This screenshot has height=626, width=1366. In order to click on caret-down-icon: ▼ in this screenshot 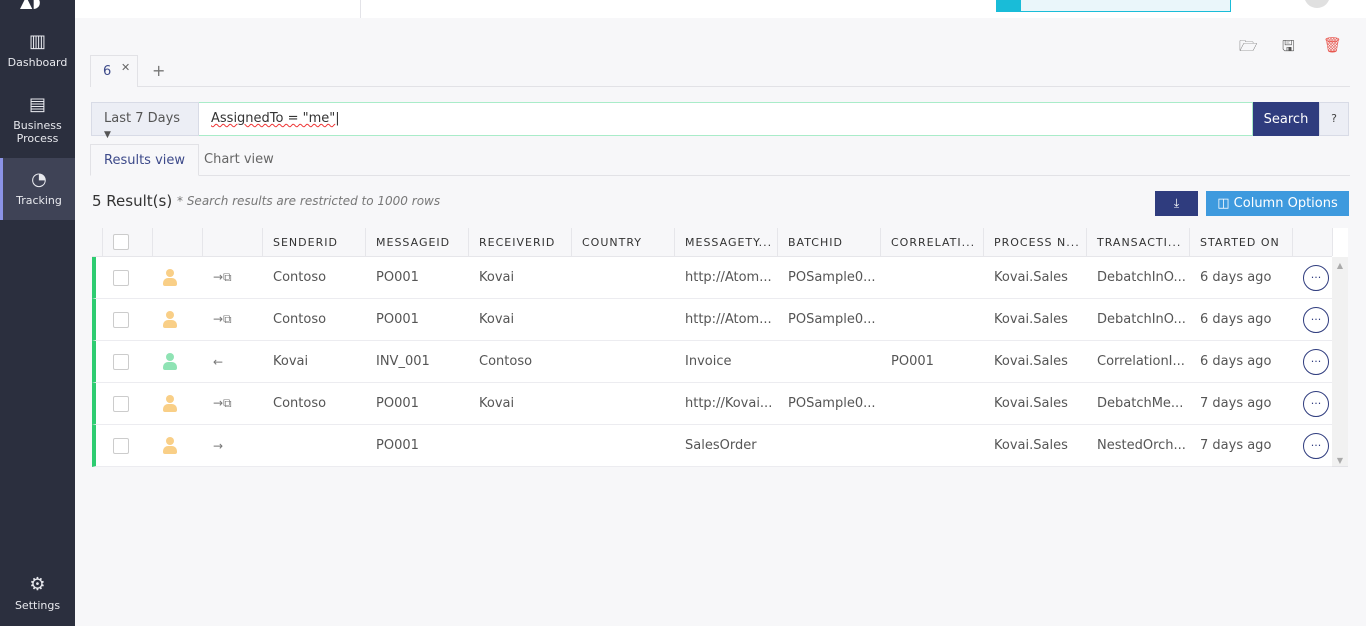, I will do `click(107, 135)`.